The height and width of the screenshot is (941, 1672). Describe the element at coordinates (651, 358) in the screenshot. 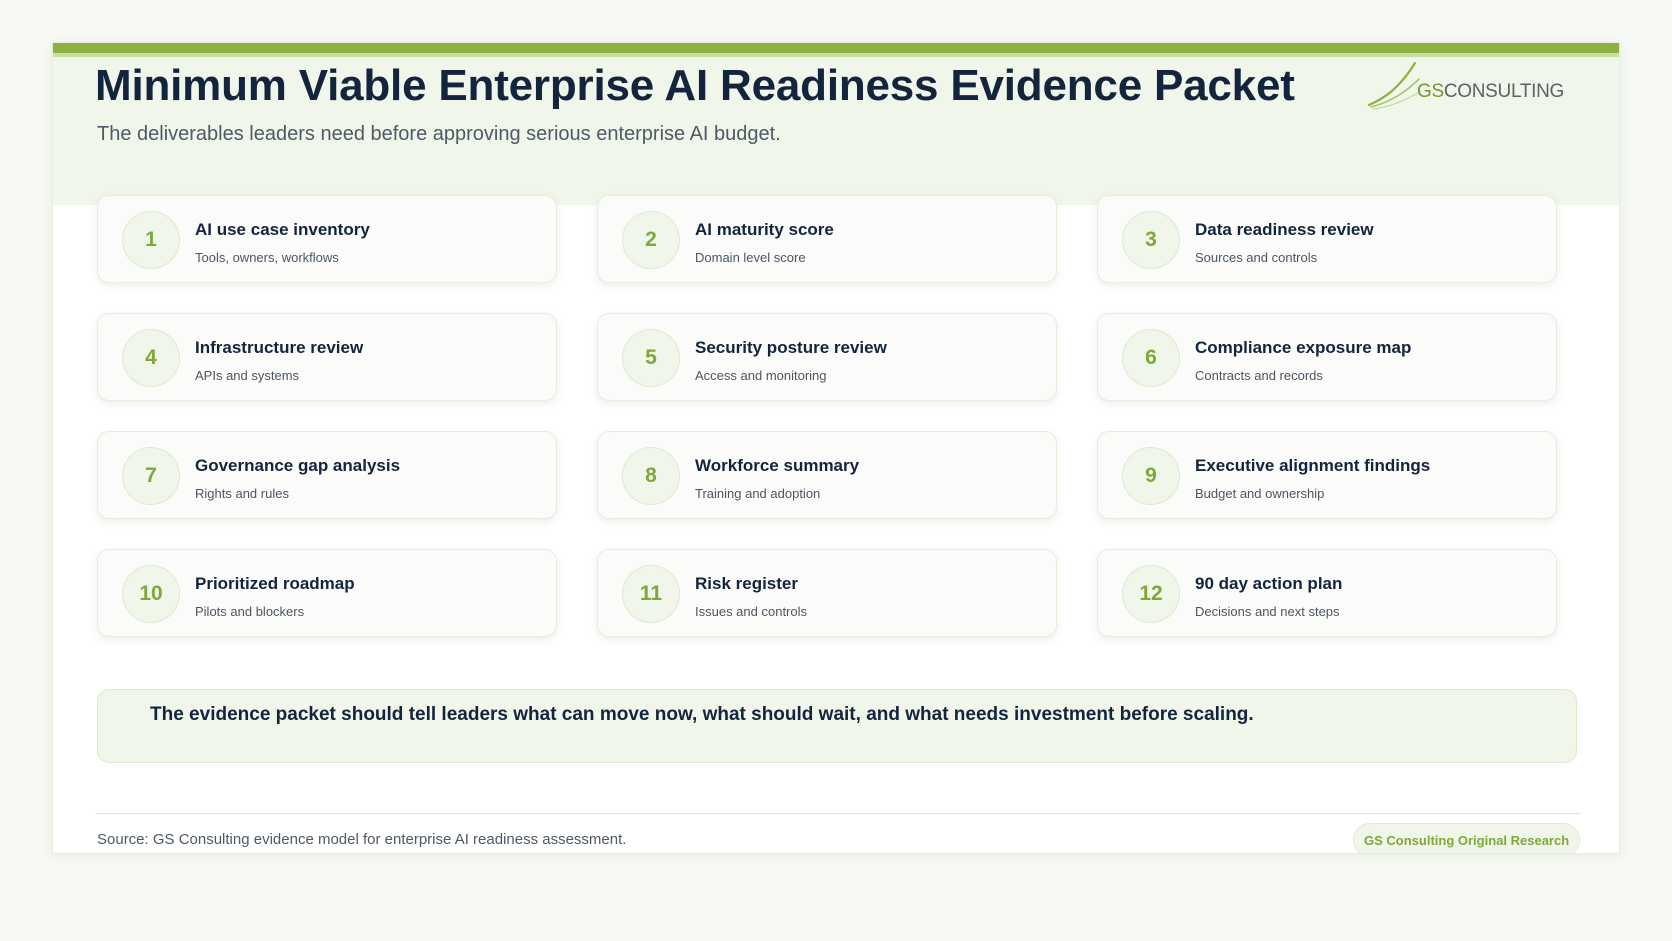

I see `deliverable-number: 5` at that location.